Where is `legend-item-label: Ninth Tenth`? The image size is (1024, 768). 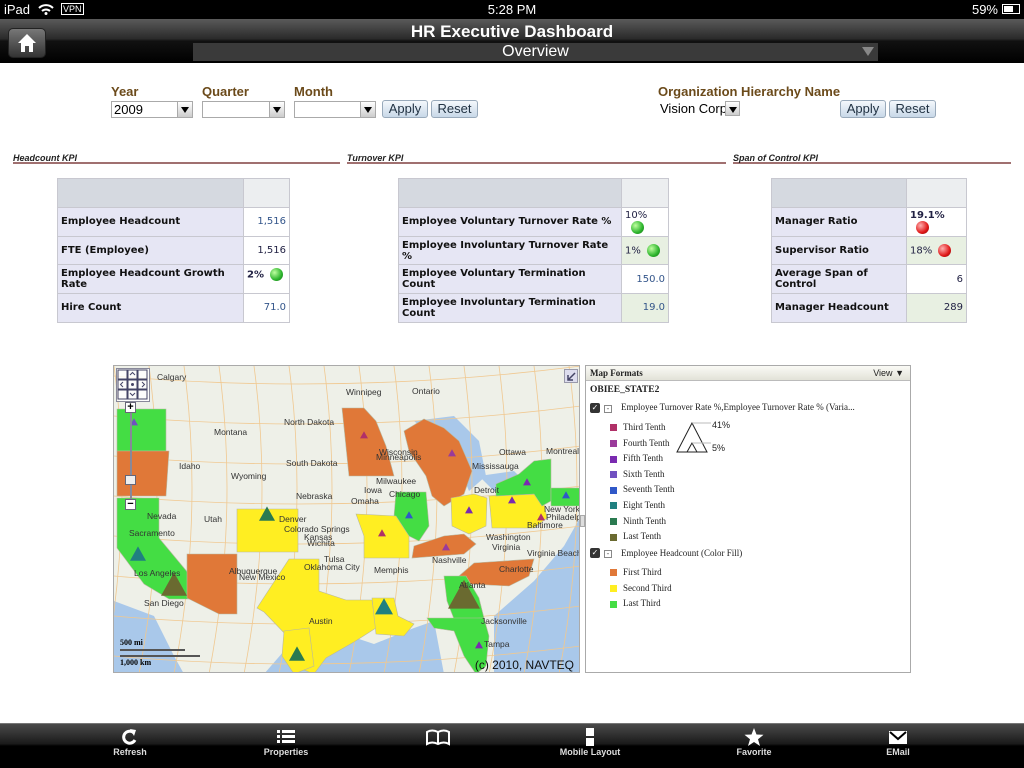 legend-item-label: Ninth Tenth is located at coordinates (644, 520).